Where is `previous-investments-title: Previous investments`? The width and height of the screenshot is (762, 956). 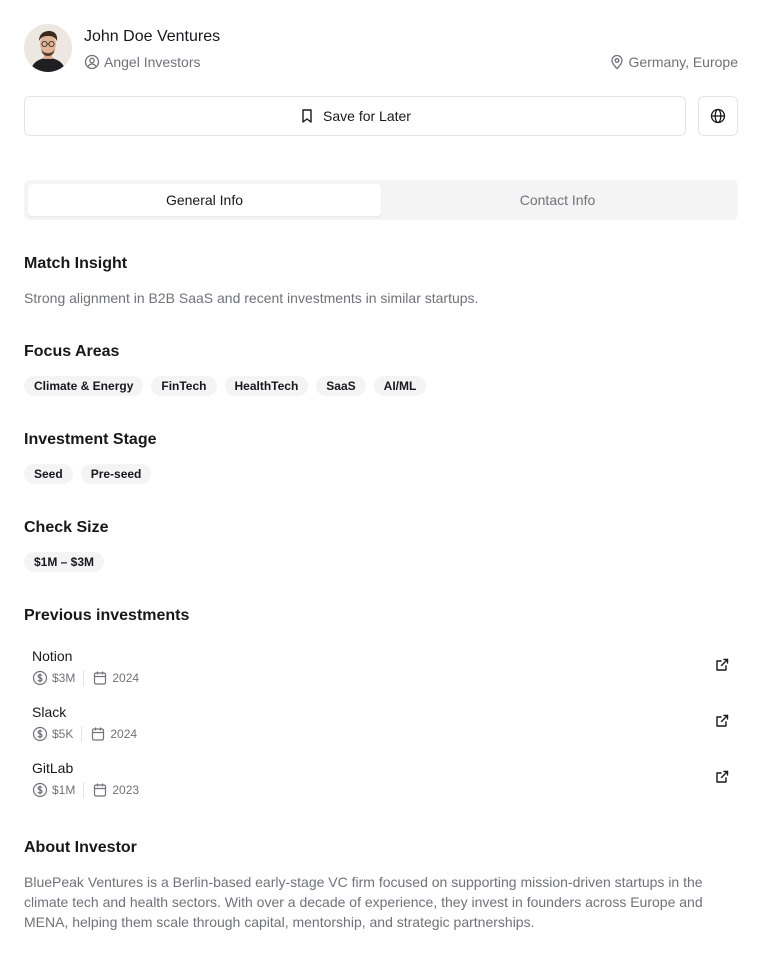 previous-investments-title: Previous investments is located at coordinates (107, 615).